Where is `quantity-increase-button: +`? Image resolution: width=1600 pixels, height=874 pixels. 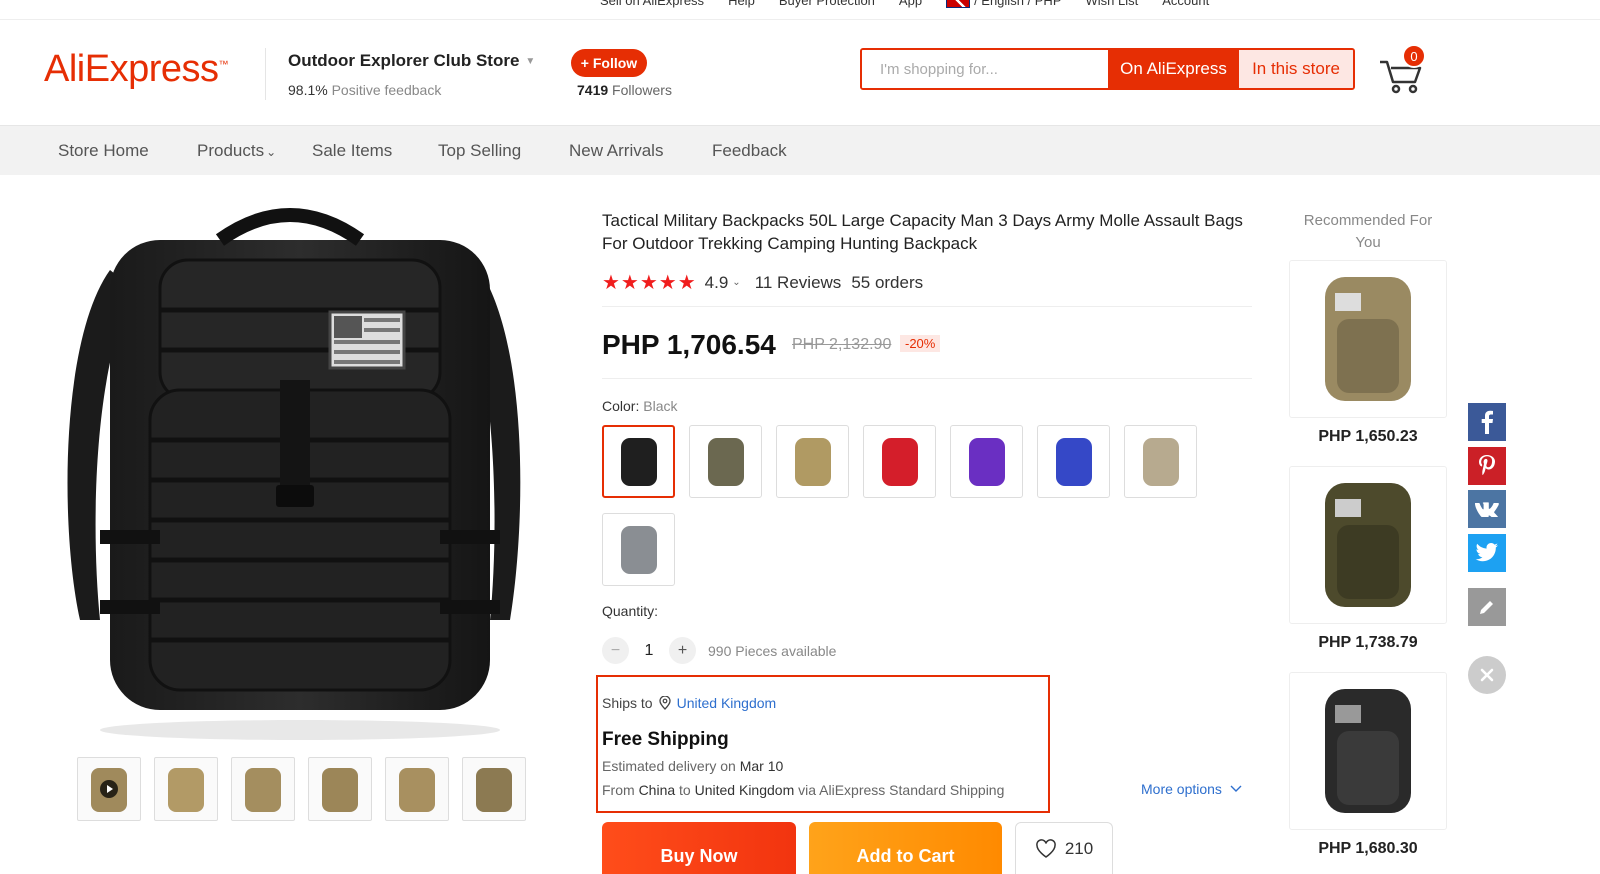 quantity-increase-button: + is located at coordinates (682, 650).